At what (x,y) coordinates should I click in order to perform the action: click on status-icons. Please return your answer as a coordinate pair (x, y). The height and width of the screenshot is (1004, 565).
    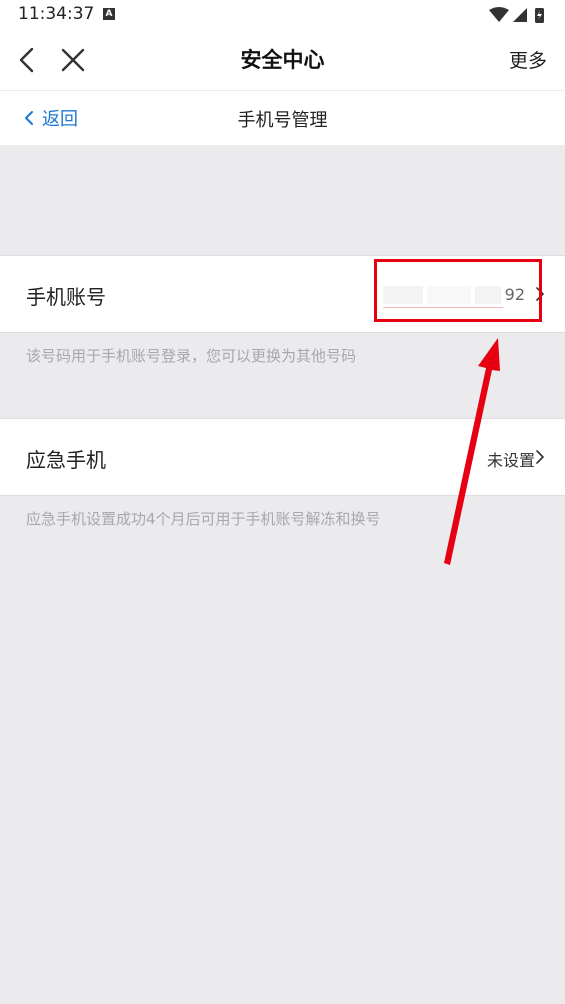
    Looking at the image, I should click on (516, 15).